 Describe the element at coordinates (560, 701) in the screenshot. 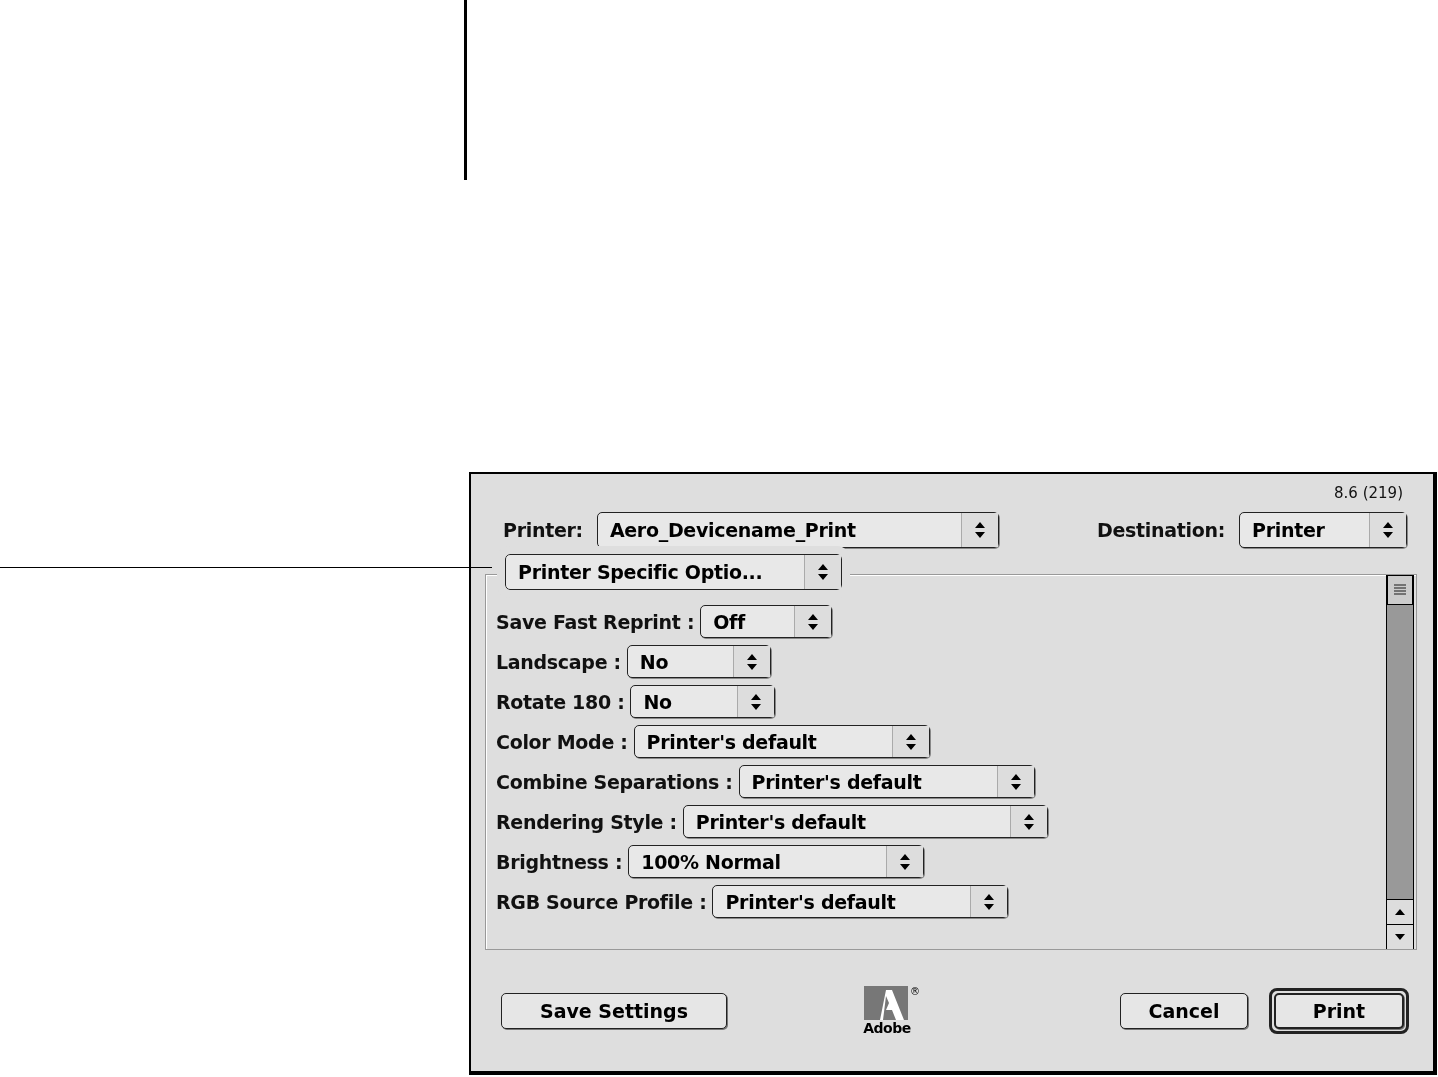

I see `option-label: Rotate 180 :` at that location.